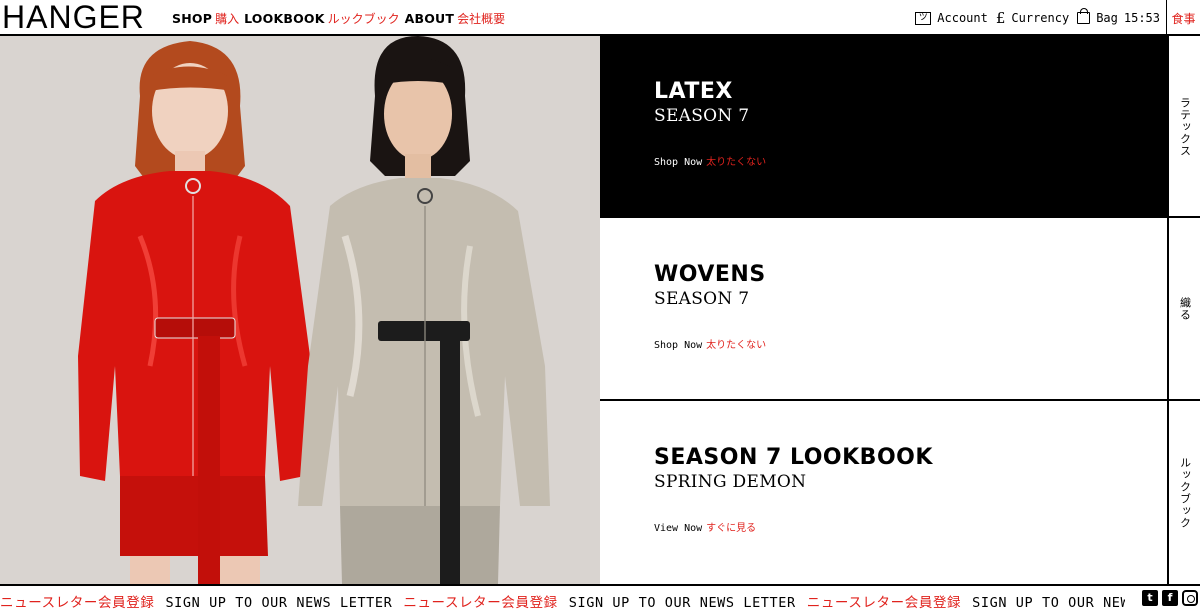 The width and height of the screenshot is (1200, 613). I want to click on currency-label: Currency, so click(1040, 18).